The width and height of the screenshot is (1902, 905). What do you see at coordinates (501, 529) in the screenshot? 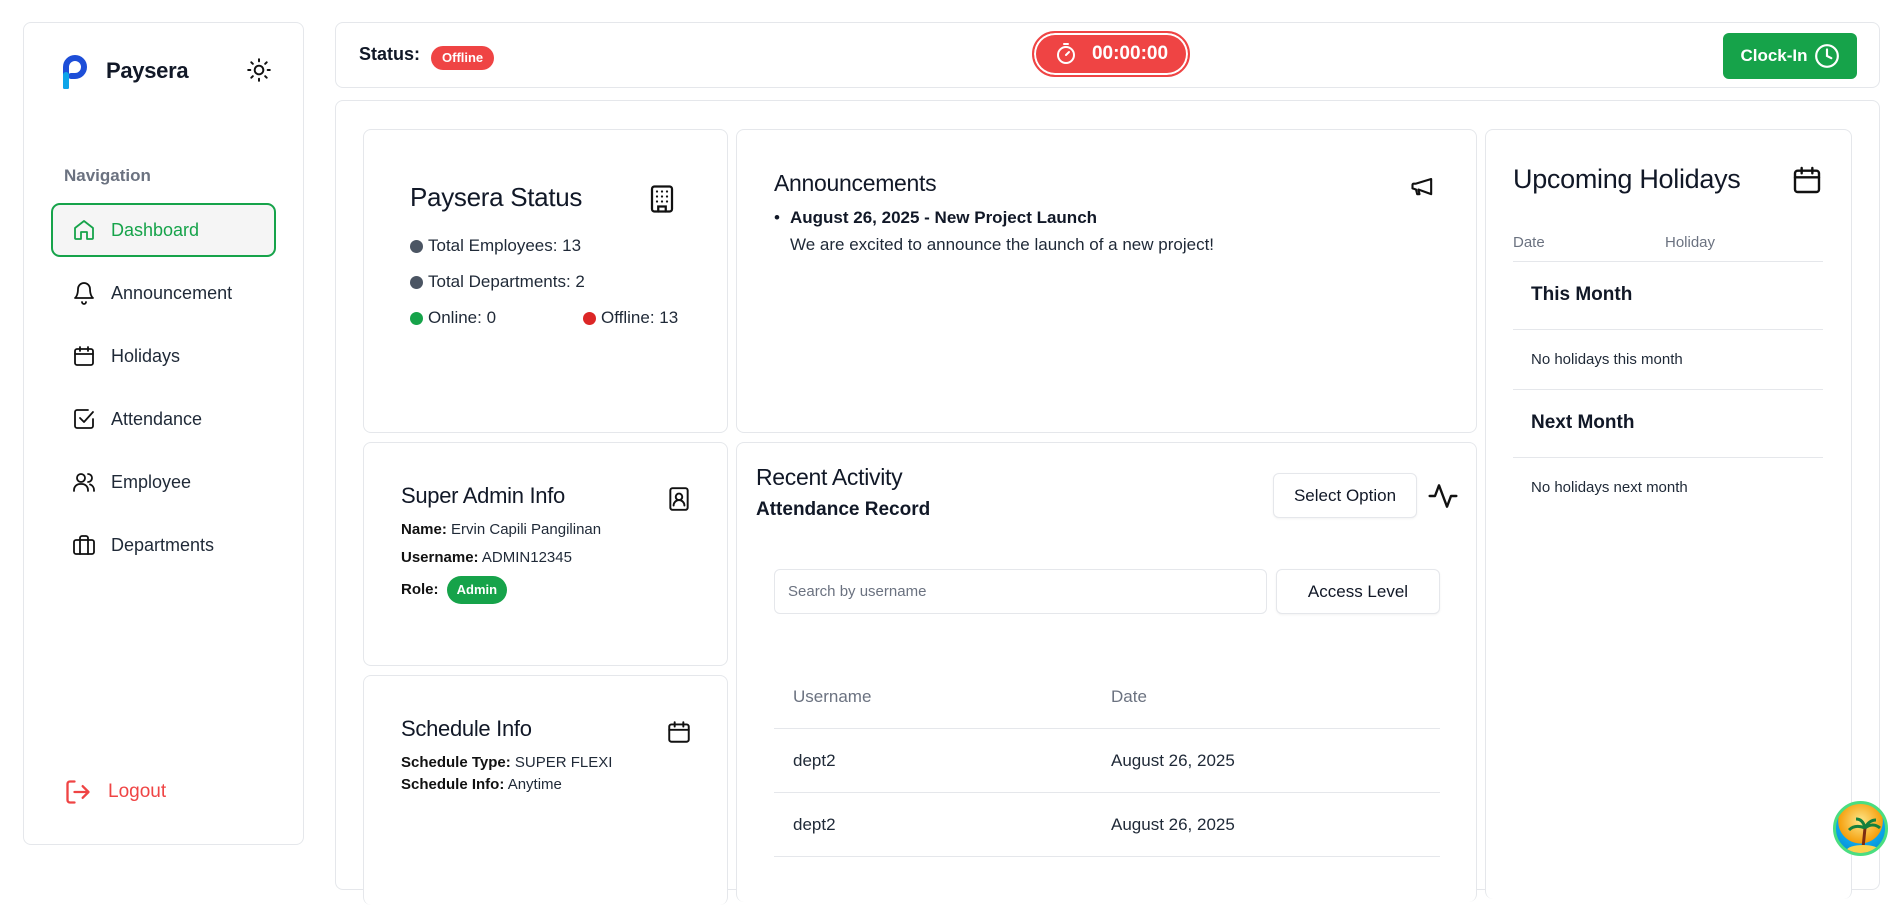
I see `admin-name-row: Name: Ervin Capili Pangilinan` at bounding box center [501, 529].